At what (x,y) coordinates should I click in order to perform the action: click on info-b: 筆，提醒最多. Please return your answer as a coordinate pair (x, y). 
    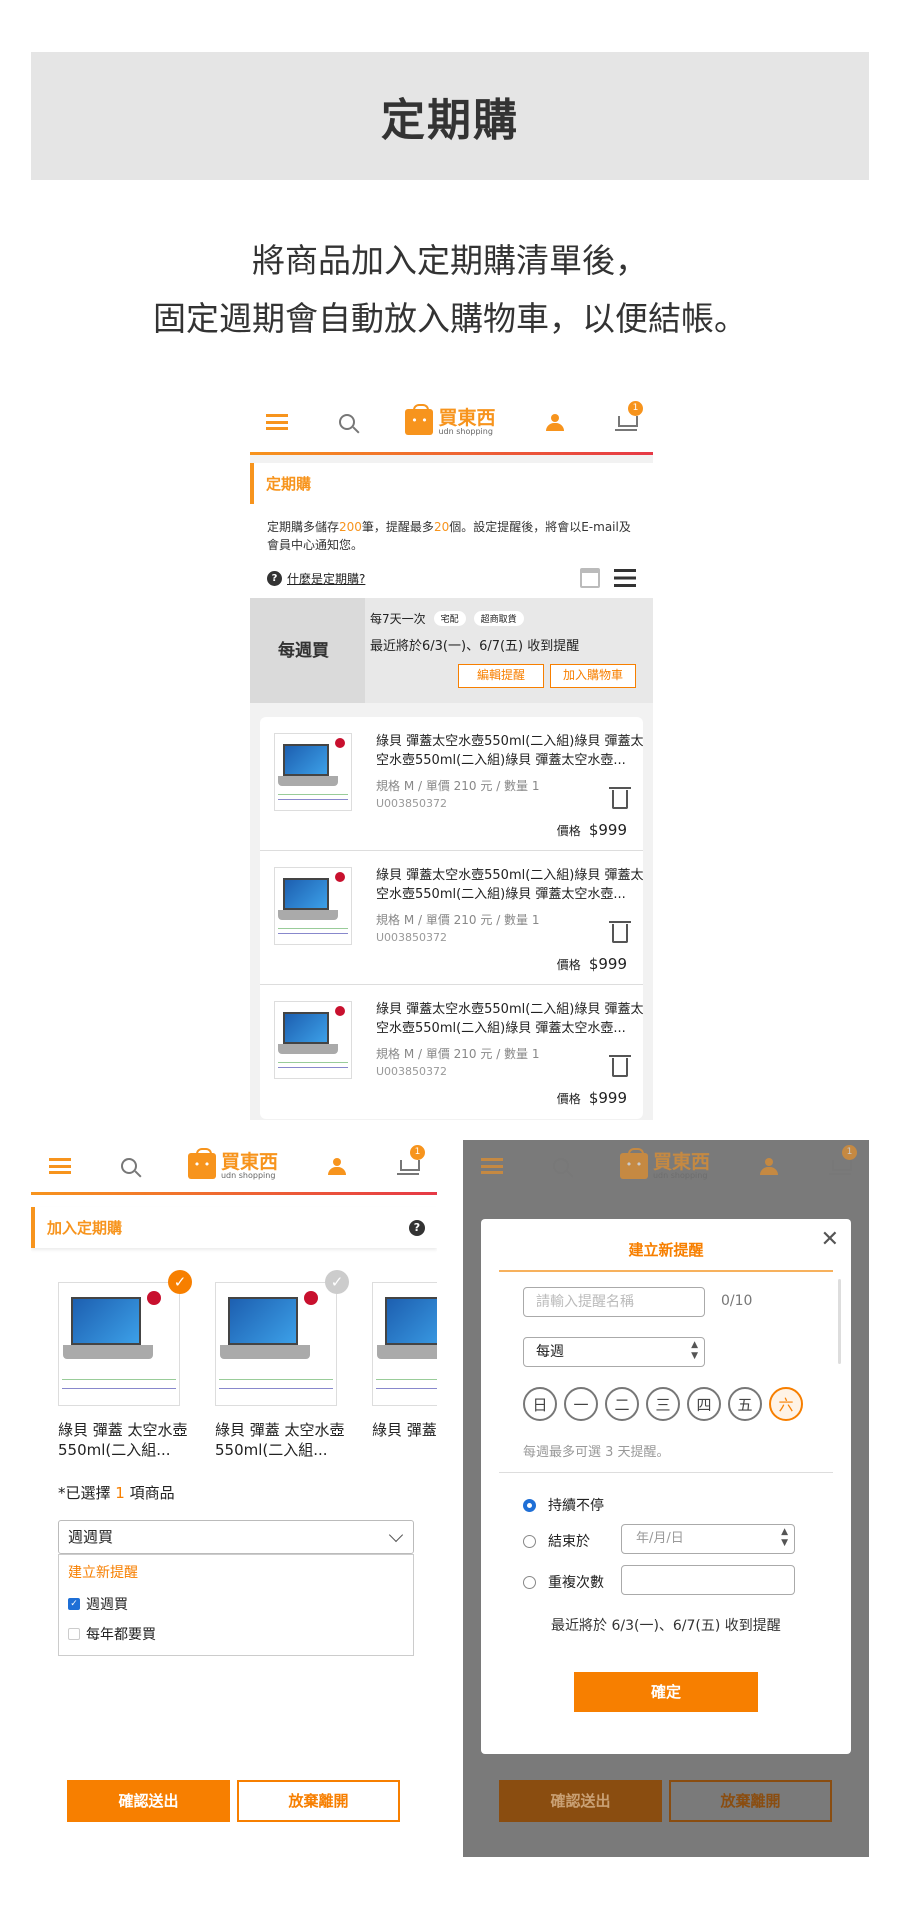
    Looking at the image, I should click on (397, 527).